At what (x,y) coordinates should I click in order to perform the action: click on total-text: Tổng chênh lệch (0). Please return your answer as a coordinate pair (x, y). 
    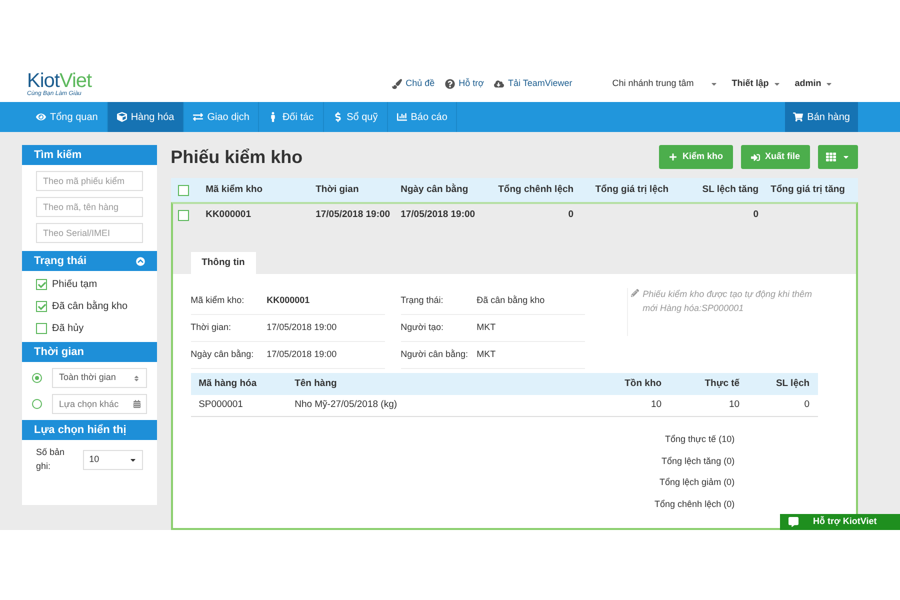
    Looking at the image, I should click on (694, 504).